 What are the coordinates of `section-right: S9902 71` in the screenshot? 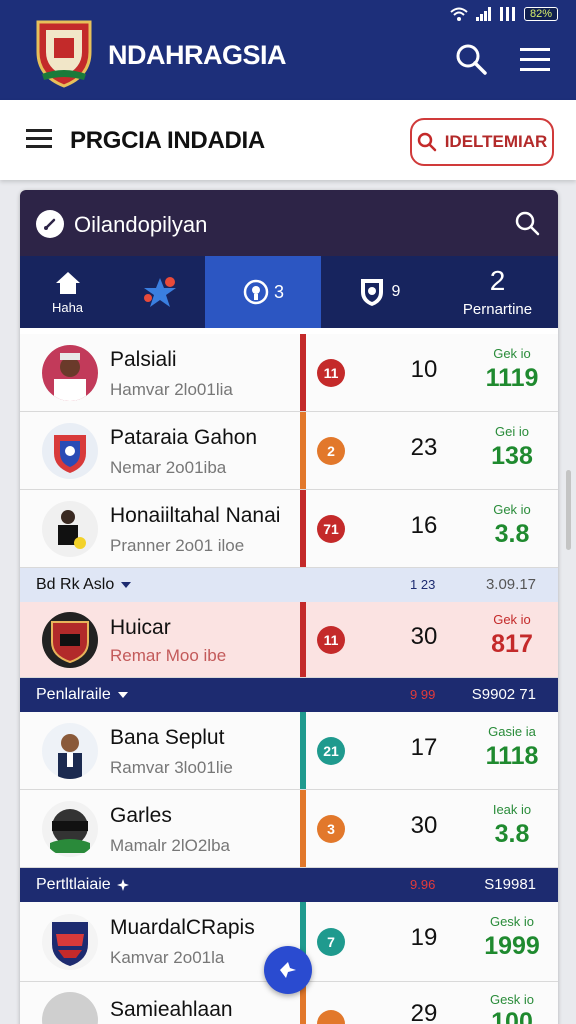 It's located at (503, 694).